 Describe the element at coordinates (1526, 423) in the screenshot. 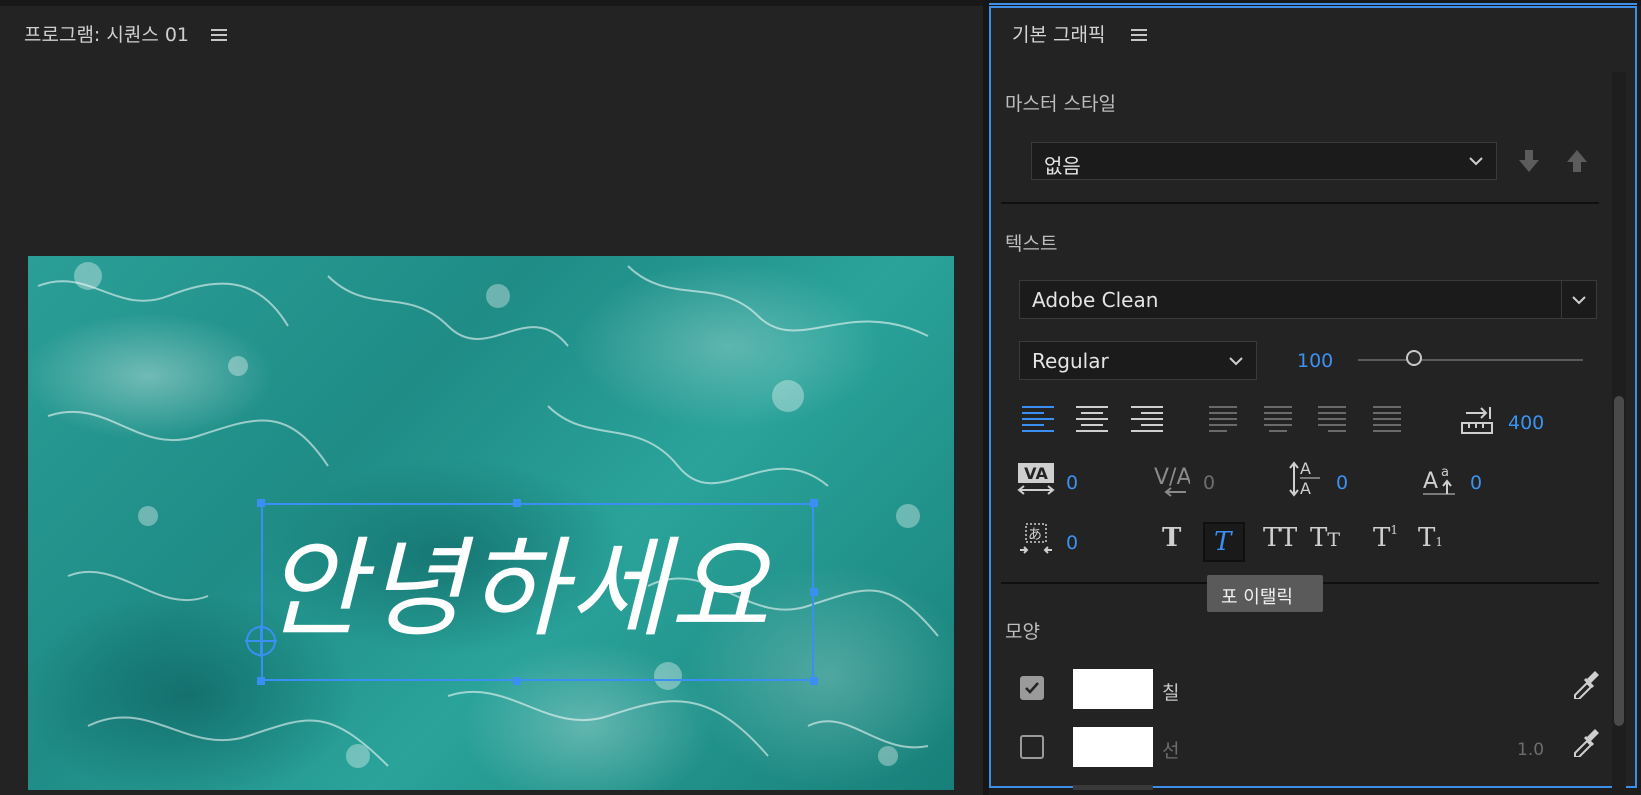

I see `tab-width-value: 400` at that location.